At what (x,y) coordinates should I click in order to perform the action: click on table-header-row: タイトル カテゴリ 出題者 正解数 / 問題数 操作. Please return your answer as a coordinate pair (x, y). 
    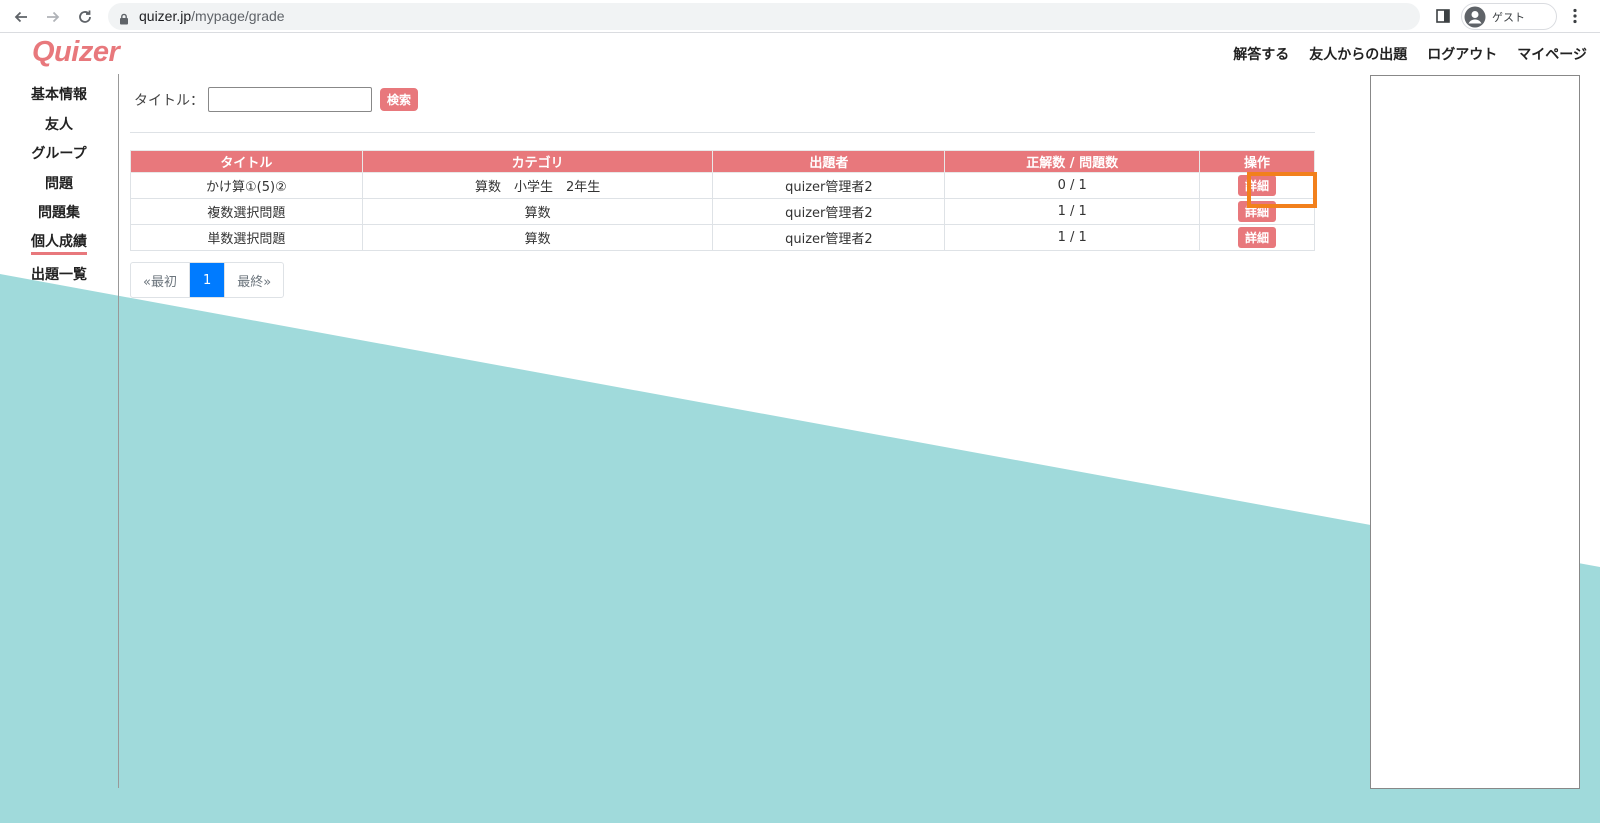
    Looking at the image, I should click on (722, 161).